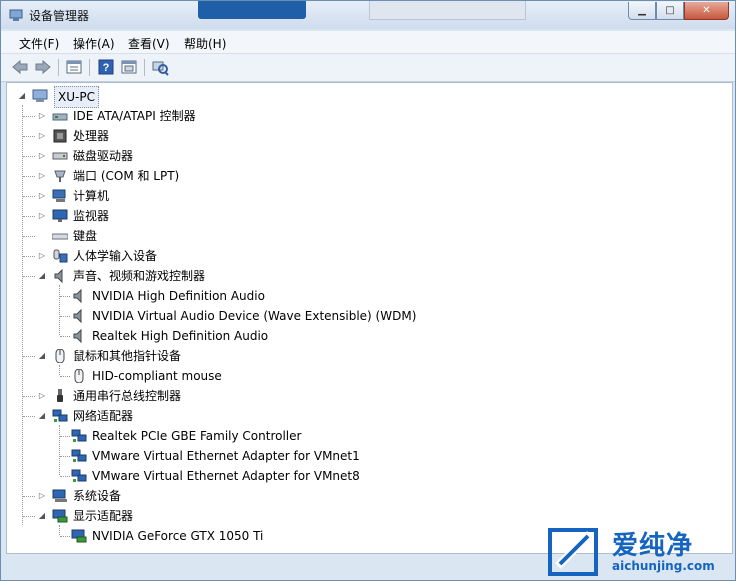  What do you see at coordinates (85, 236) in the screenshot?
I see `category-label: 键盘` at bounding box center [85, 236].